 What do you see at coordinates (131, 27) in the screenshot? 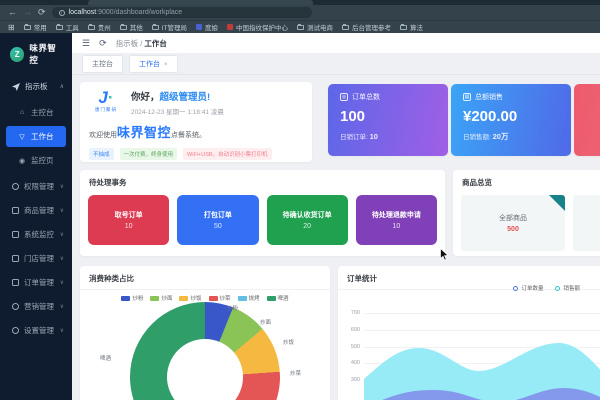
I see `bookmark-item: 其他` at bounding box center [131, 27].